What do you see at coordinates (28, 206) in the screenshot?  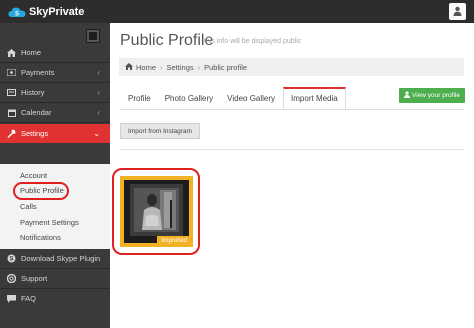 I see `sidebar-subitem-calls: Calls` at bounding box center [28, 206].